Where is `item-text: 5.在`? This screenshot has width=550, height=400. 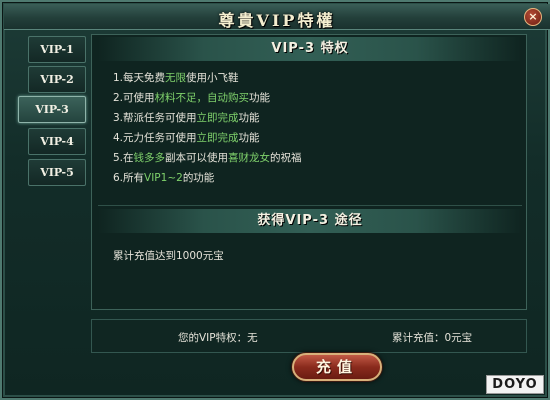
item-text: 5.在 is located at coordinates (123, 158).